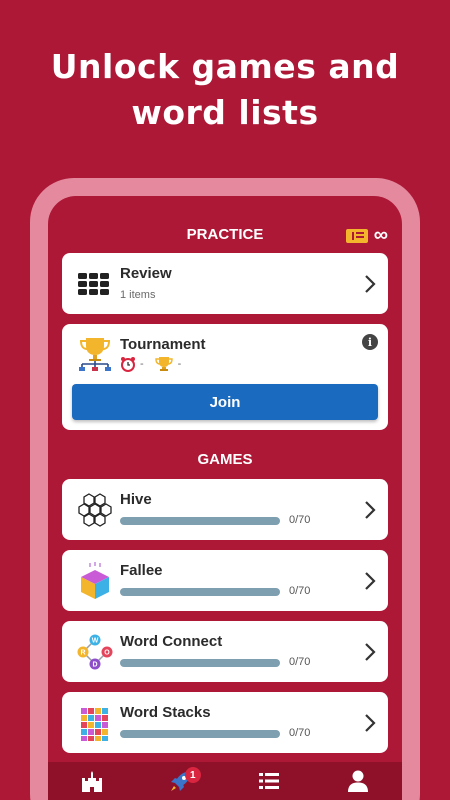 The image size is (450, 800). I want to click on notification-badge: 1, so click(192, 775).